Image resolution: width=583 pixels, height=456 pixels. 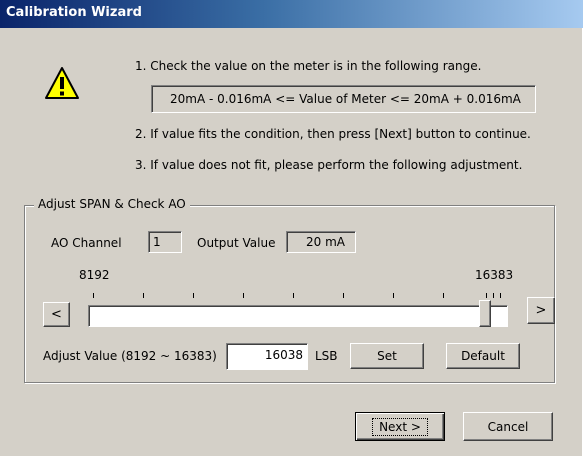 I want to click on group-title: Adjust SPAN & Check AO, so click(x=112, y=204).